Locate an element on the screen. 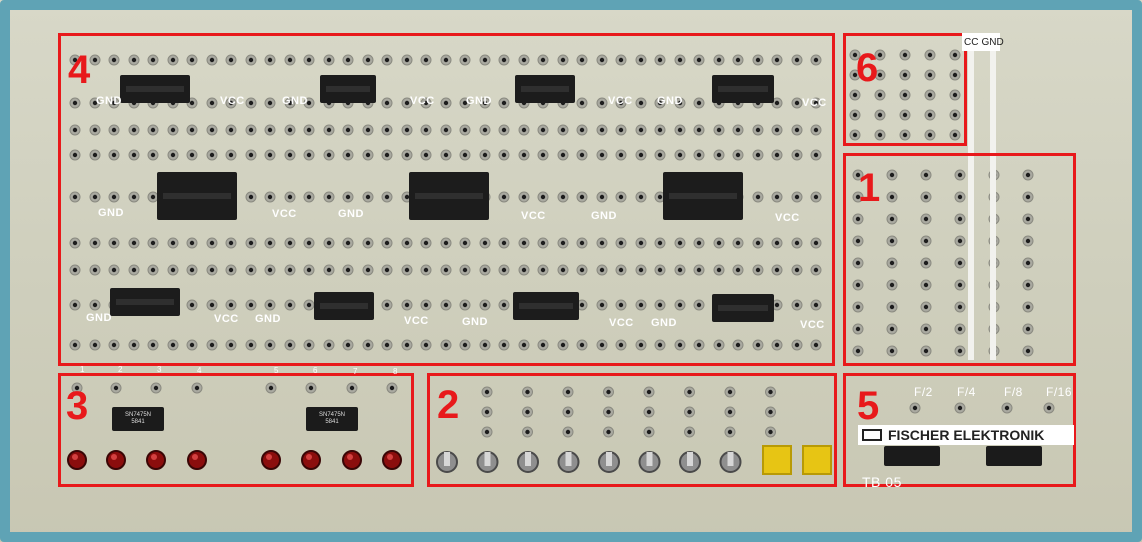 The height and width of the screenshot is (542, 1142). power-tag: CC GND is located at coordinates (983, 42).